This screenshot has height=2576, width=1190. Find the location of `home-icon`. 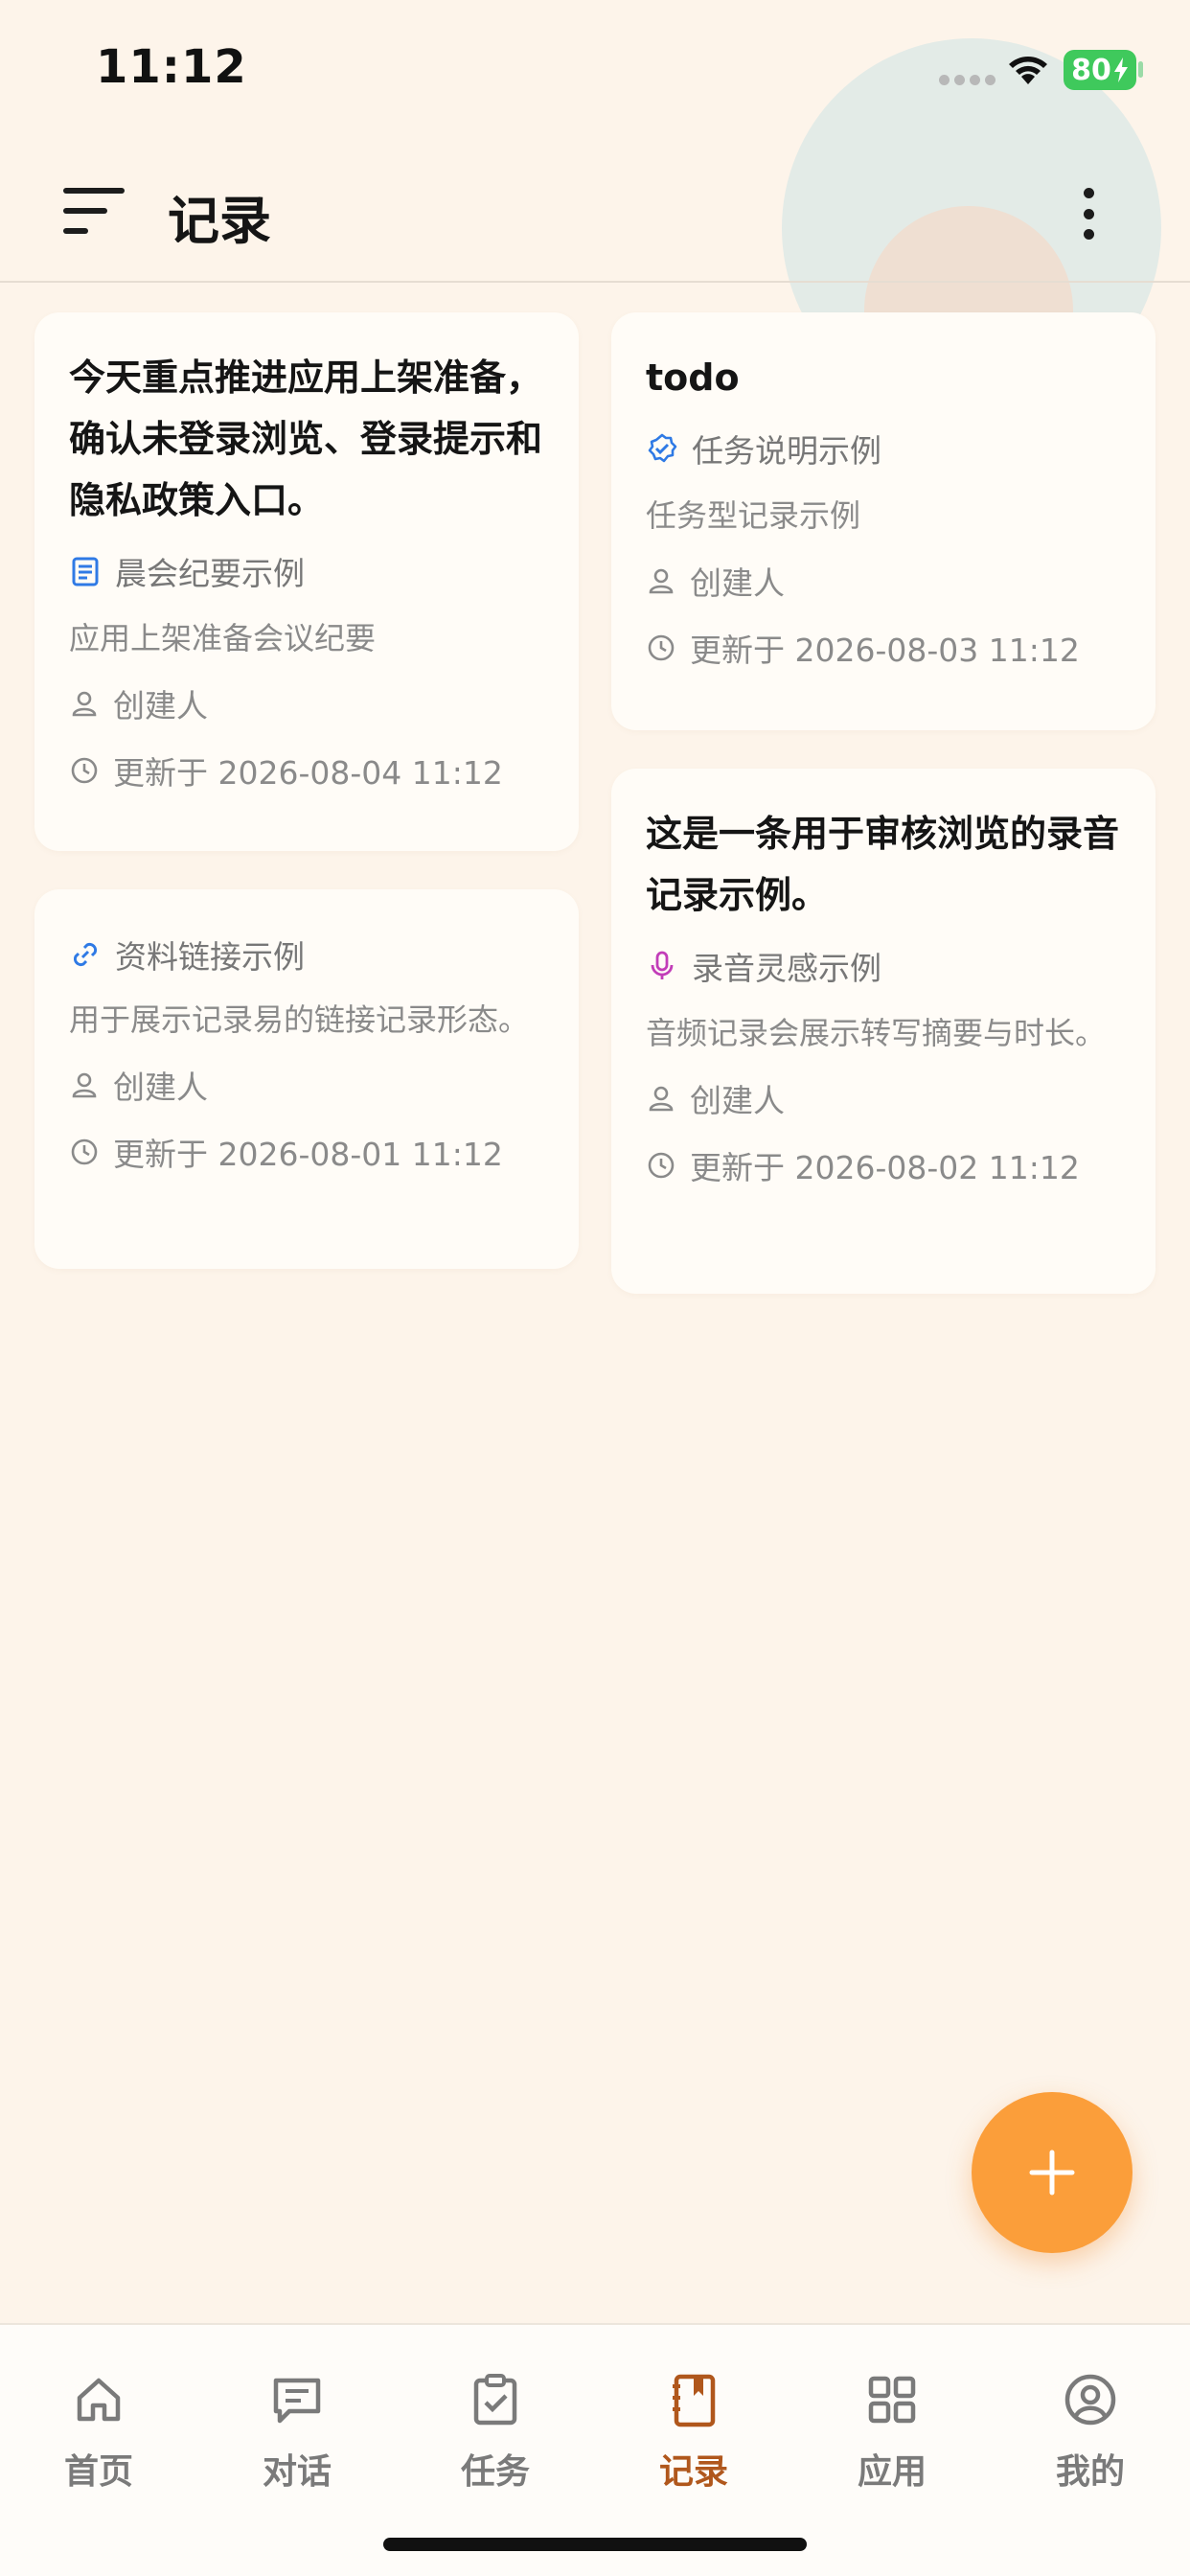

home-icon is located at coordinates (99, 2400).